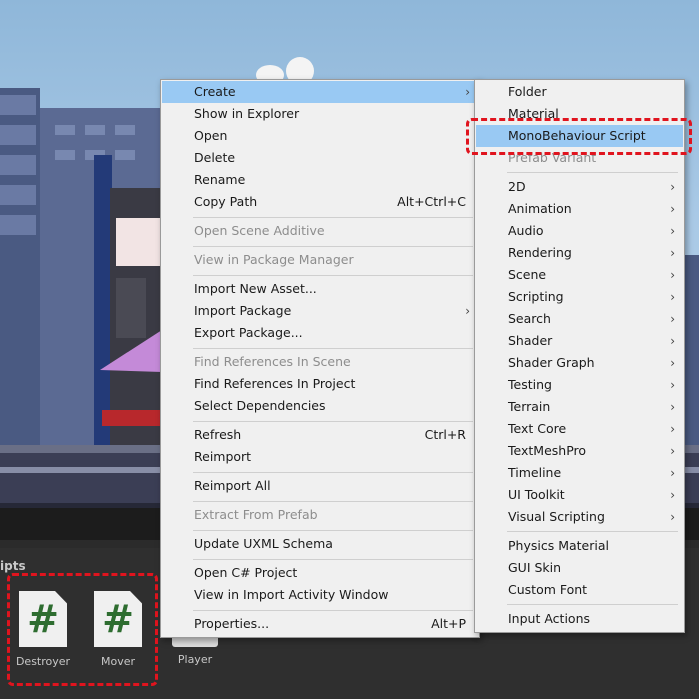 This screenshot has width=699, height=699. I want to click on submenu-item-custom-font: Custom Font, so click(579, 590).